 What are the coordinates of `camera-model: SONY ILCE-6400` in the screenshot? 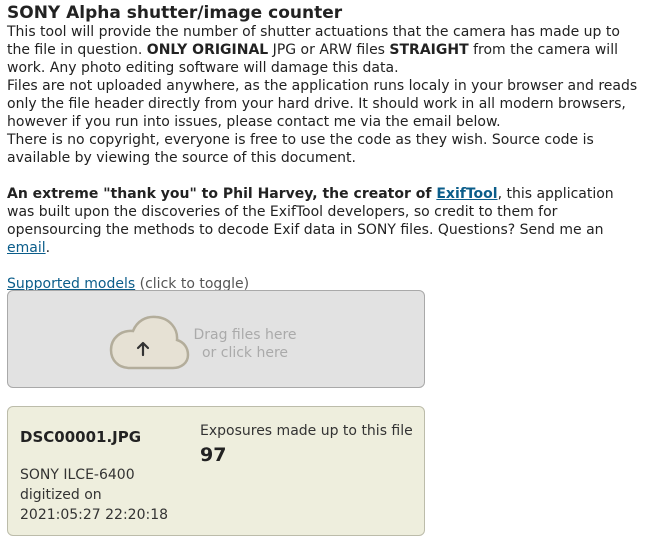 It's located at (77, 475).